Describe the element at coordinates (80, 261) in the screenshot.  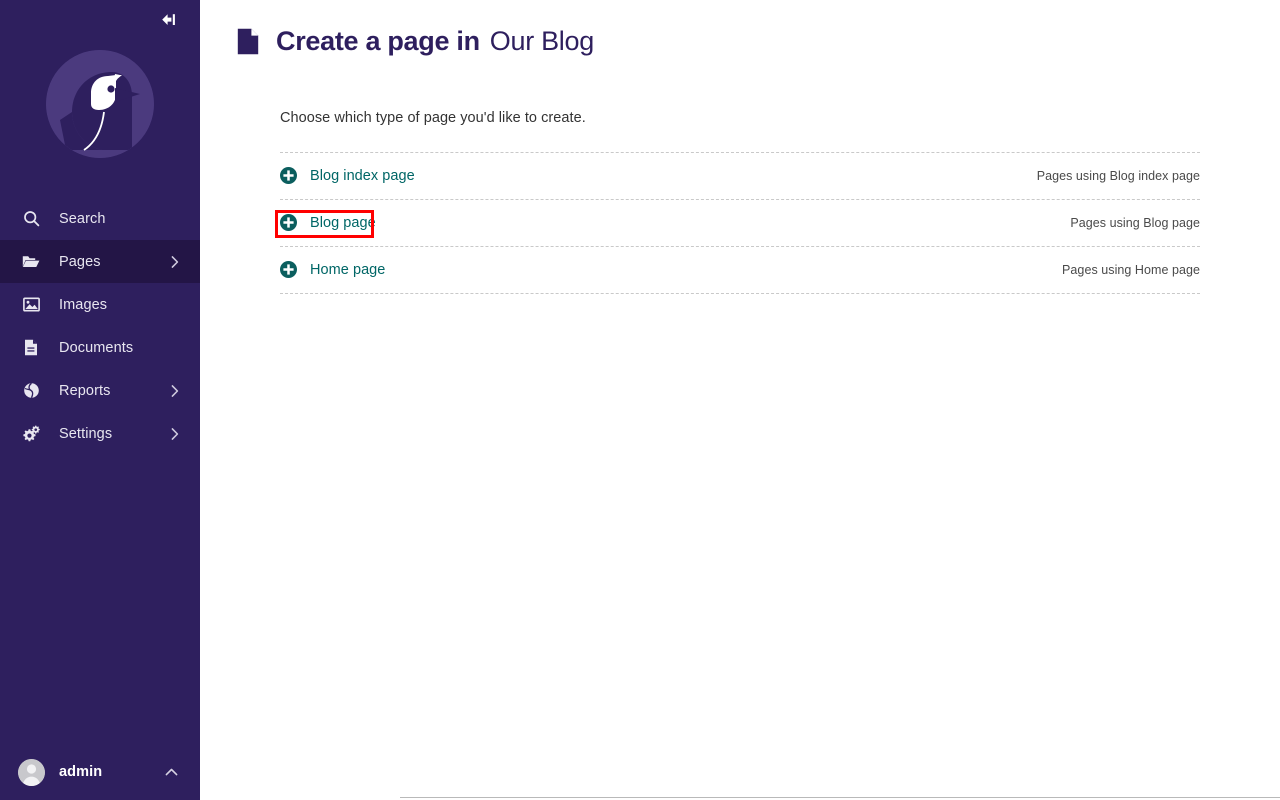
I see `sidebar-item-label: Pages` at that location.